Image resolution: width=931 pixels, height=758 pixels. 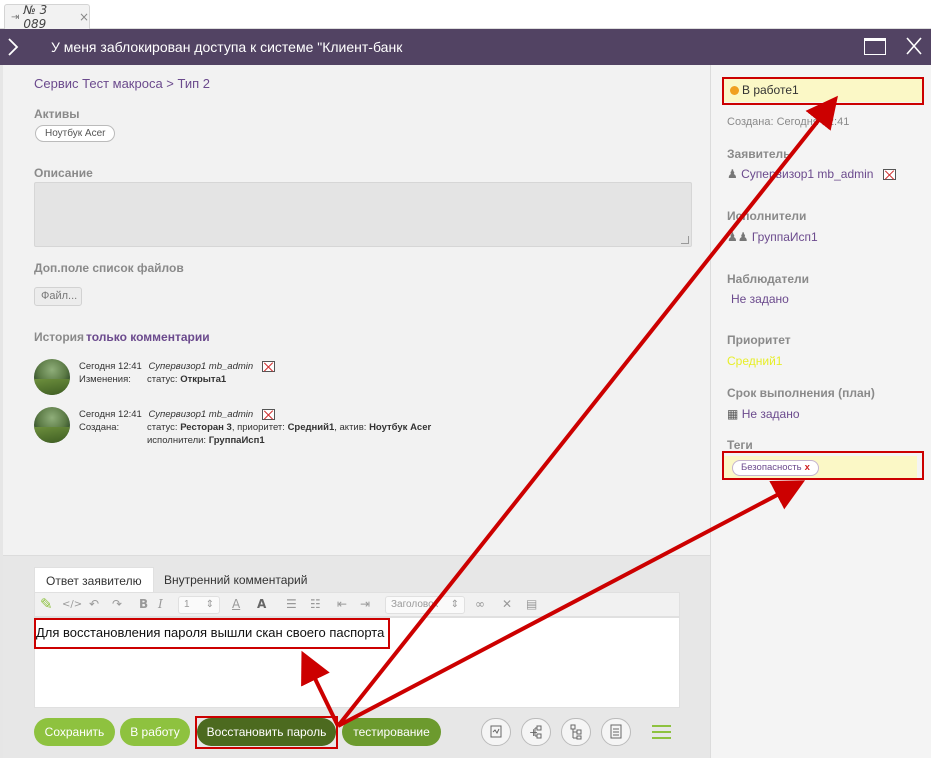 I want to click on menu-icon, so click(x=661, y=732).